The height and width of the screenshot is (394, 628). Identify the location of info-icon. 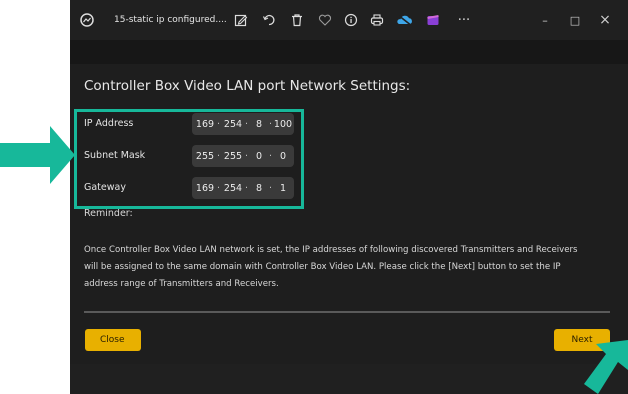
(351, 20).